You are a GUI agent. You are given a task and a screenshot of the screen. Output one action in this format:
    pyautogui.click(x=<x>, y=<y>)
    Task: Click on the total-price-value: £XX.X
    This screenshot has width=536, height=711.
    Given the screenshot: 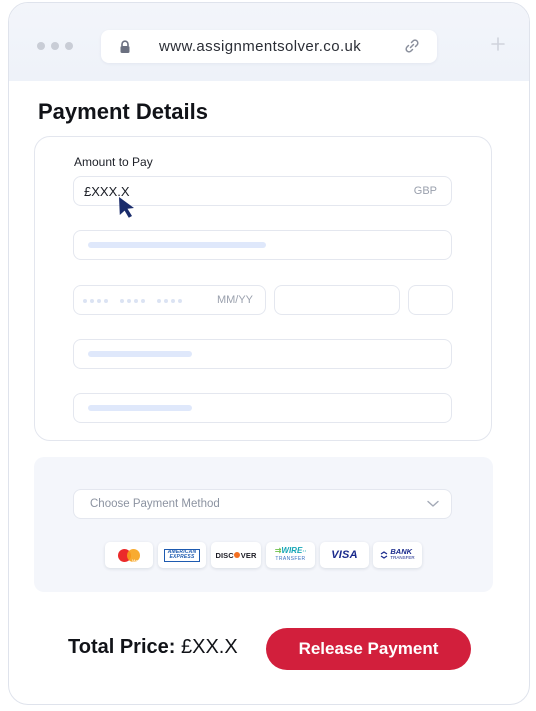 What is the action you would take?
    pyautogui.click(x=209, y=647)
    